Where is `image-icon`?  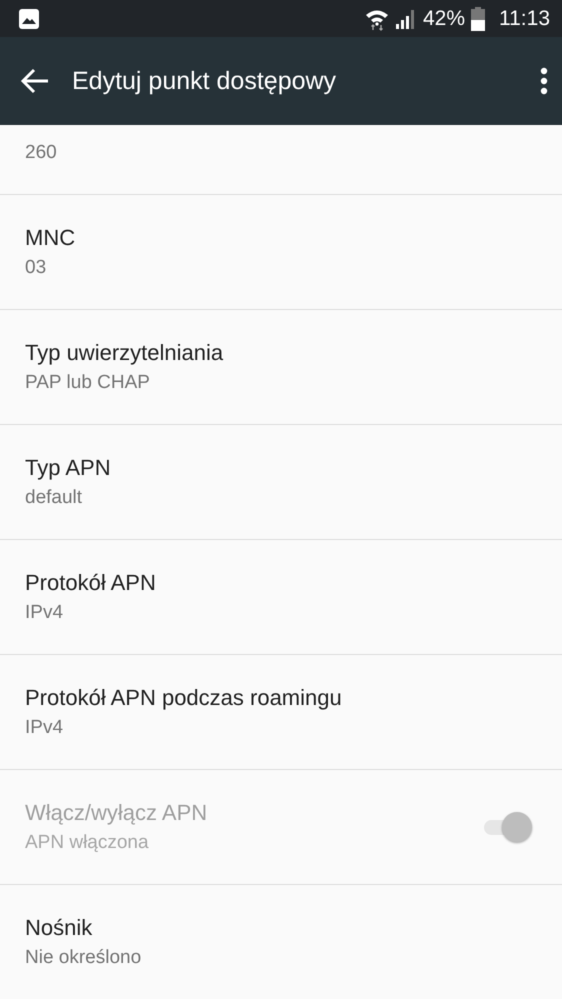 image-icon is located at coordinates (29, 19).